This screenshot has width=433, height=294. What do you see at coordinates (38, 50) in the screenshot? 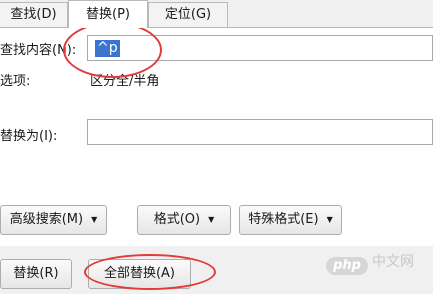
I see `find-label: 查找内容(N):` at bounding box center [38, 50].